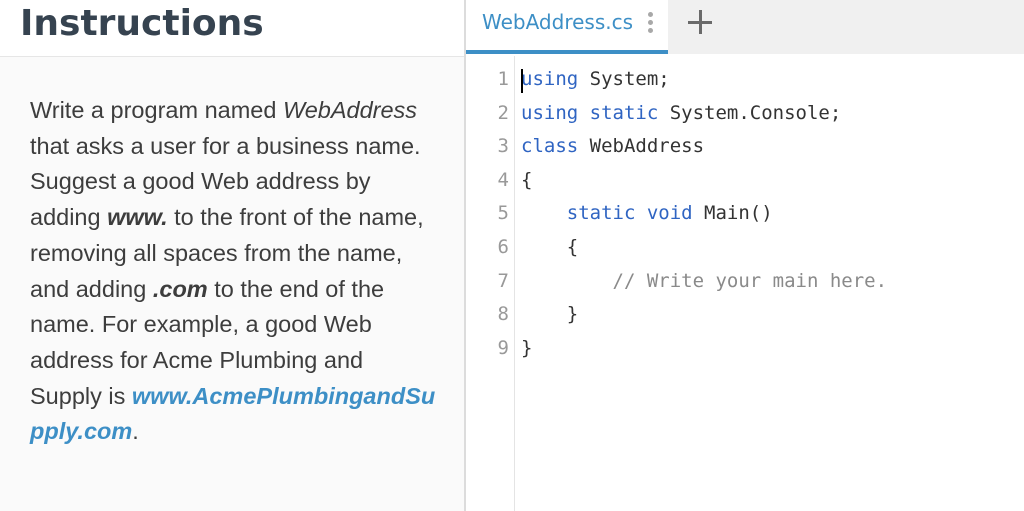 The image size is (1024, 511). I want to click on text-cursor, so click(522, 81).